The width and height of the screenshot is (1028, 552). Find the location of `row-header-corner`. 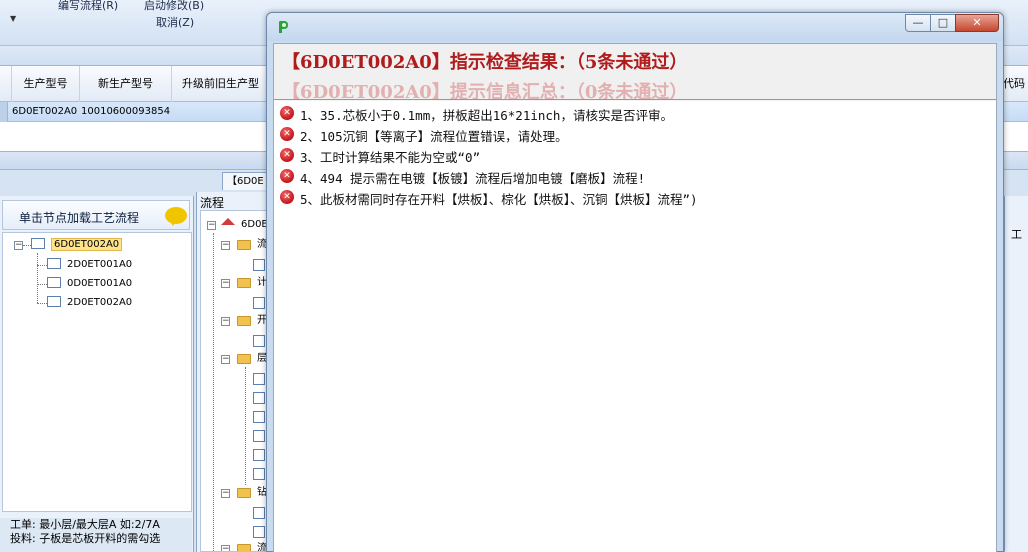

row-header-corner is located at coordinates (6, 84).